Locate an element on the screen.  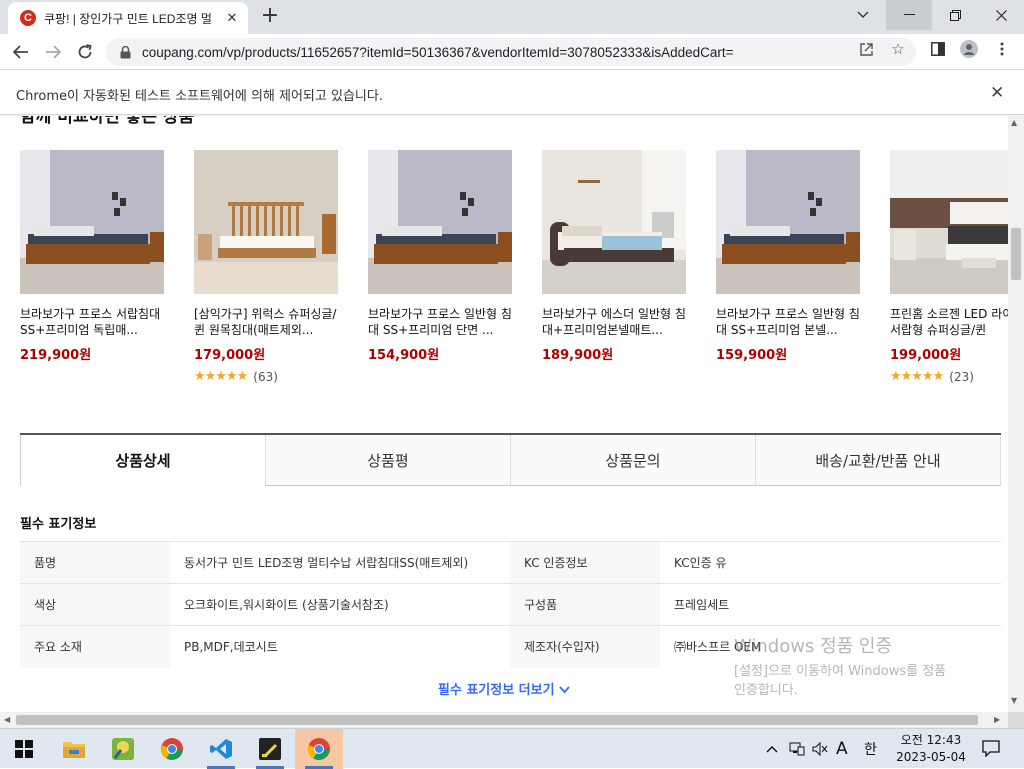
spec-label: KC 인증정보 is located at coordinates (585, 562).